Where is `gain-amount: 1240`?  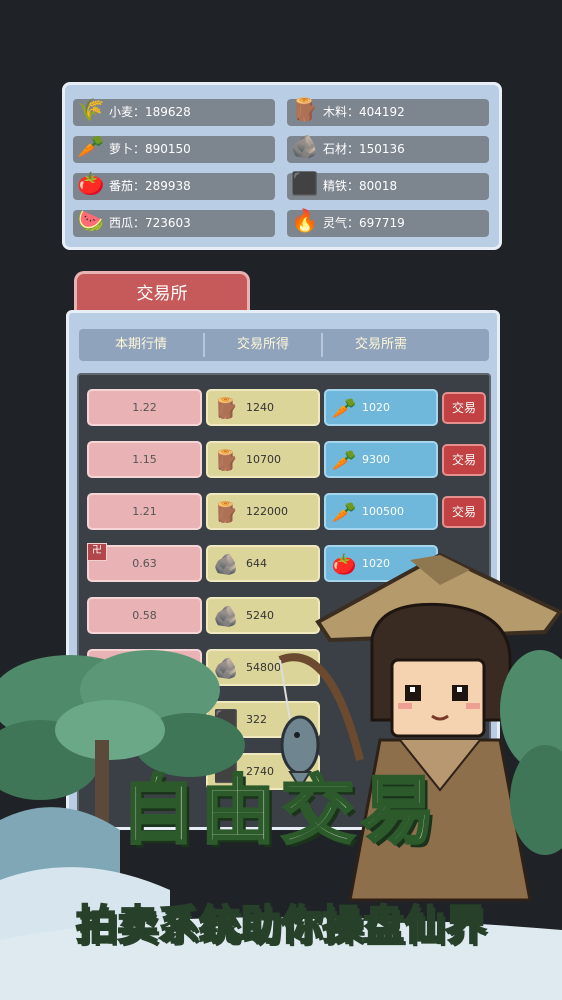 gain-amount: 1240 is located at coordinates (260, 407).